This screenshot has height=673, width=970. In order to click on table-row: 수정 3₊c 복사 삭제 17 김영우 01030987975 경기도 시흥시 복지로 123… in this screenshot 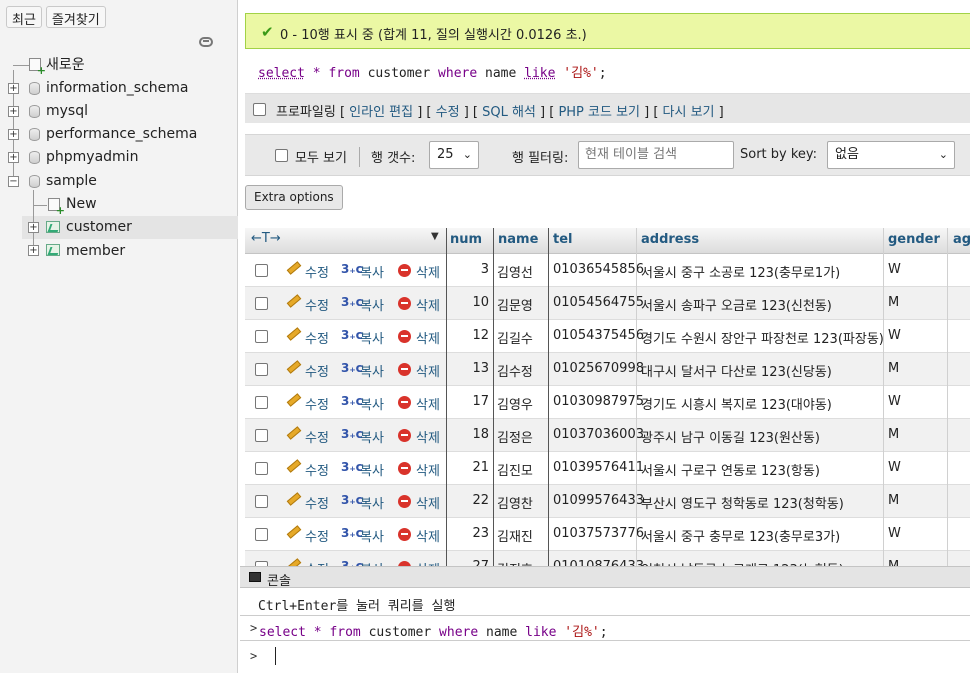, I will do `click(607, 402)`.